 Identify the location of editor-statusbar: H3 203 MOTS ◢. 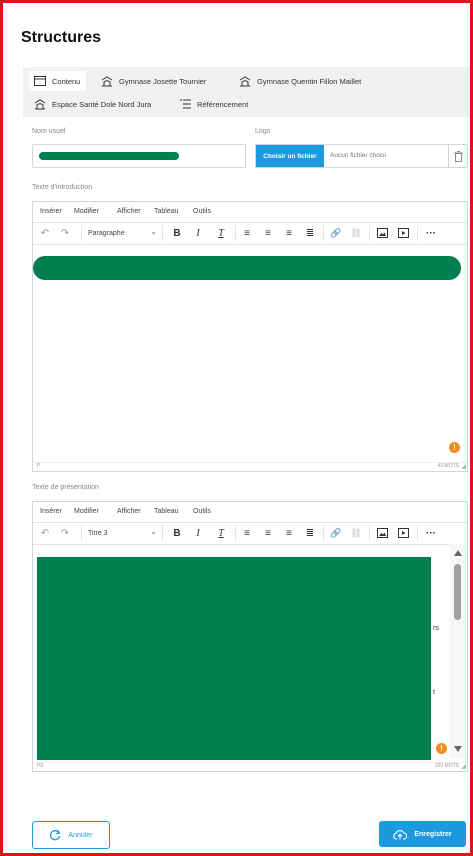
(250, 766).